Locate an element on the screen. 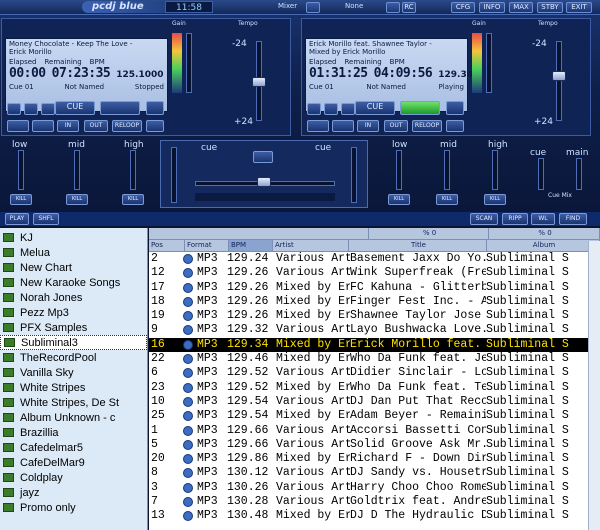 The width and height of the screenshot is (600, 530). folder-item: Vanilla Sky is located at coordinates (73, 372).